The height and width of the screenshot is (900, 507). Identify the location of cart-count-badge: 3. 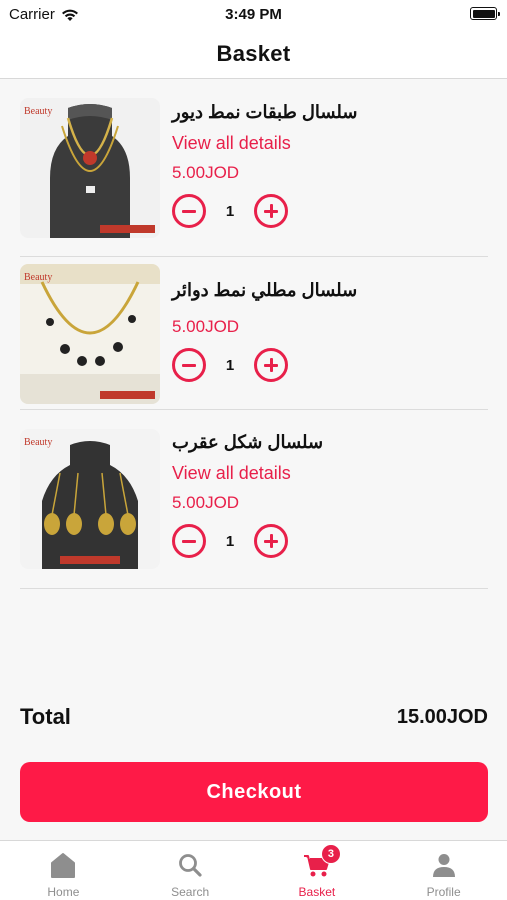
(330, 854).